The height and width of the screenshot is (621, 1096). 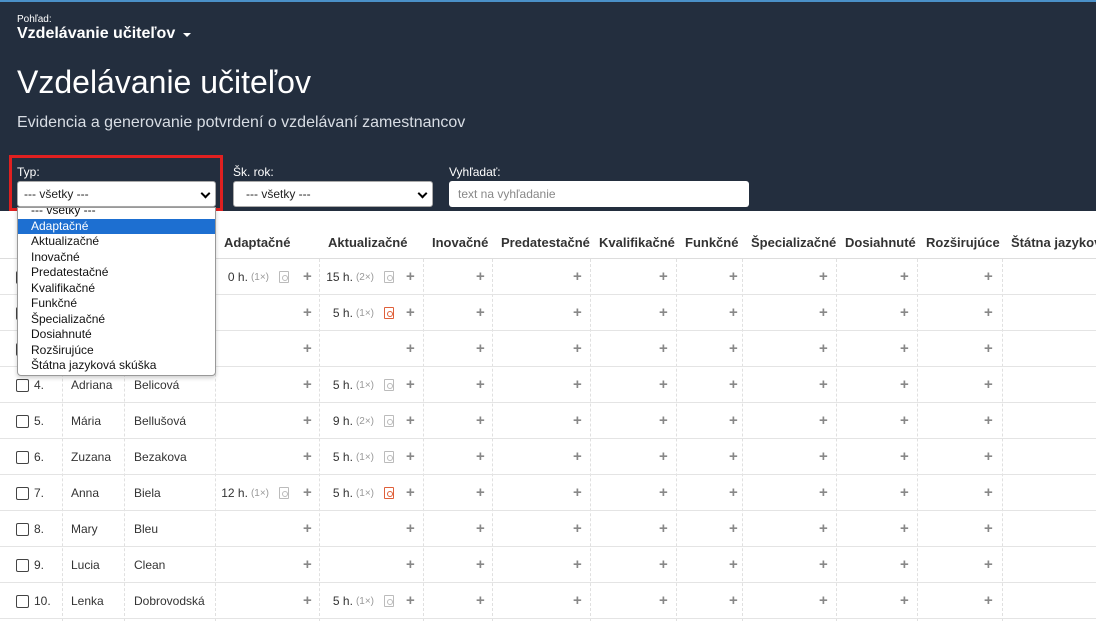 I want to click on col-statna-jazykova: Štátna jazykova, so click(x=1053, y=242).